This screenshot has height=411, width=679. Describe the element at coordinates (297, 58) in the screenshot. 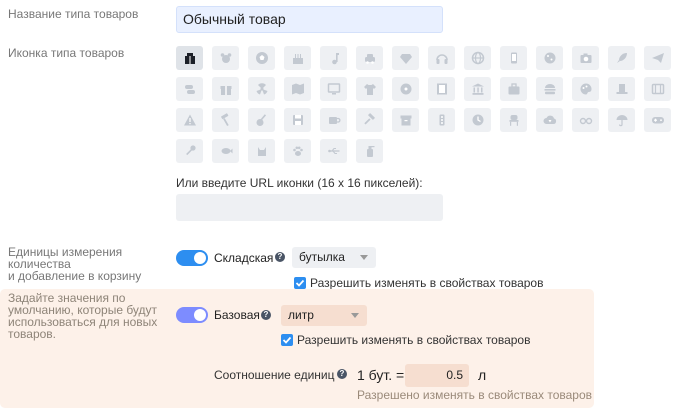

I see `icon-option-cake` at that location.